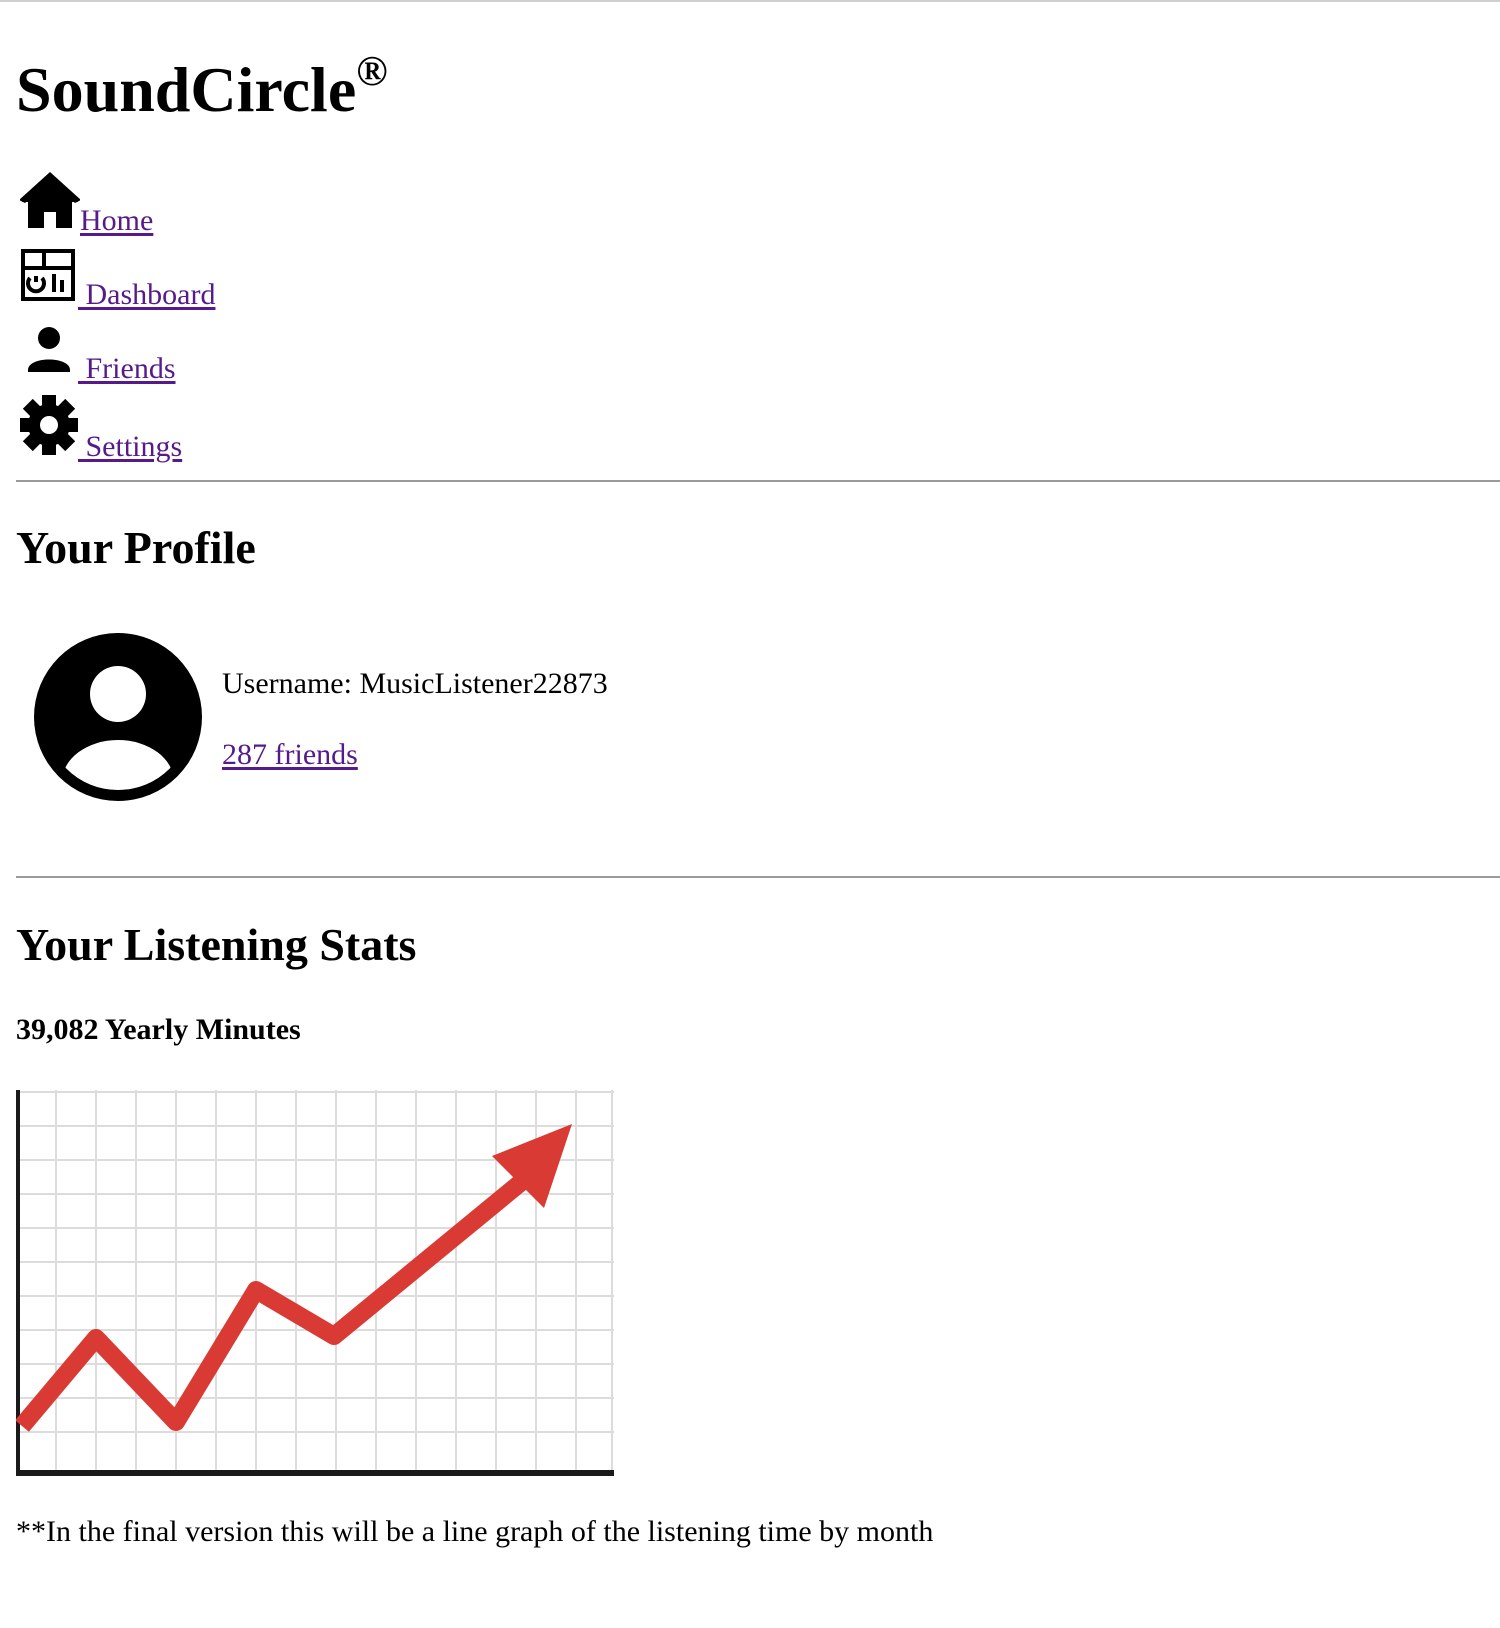  What do you see at coordinates (290, 755) in the screenshot?
I see `friends-count-link: 287 friends` at bounding box center [290, 755].